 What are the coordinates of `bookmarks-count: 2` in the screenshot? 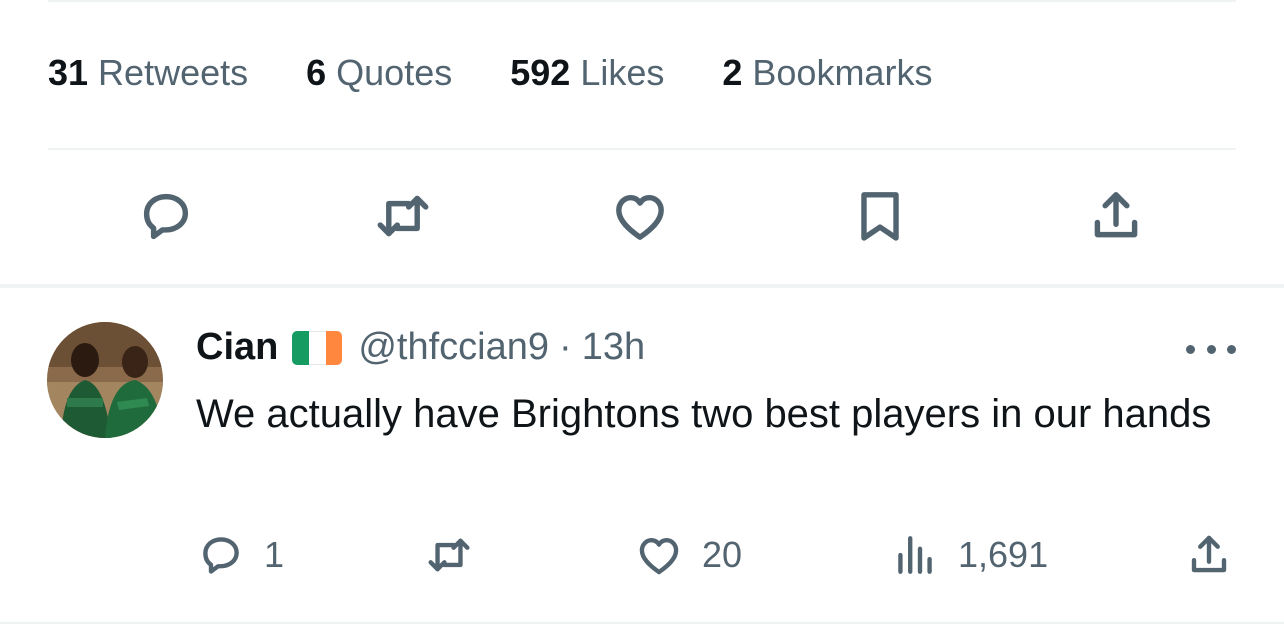 It's located at (732, 72).